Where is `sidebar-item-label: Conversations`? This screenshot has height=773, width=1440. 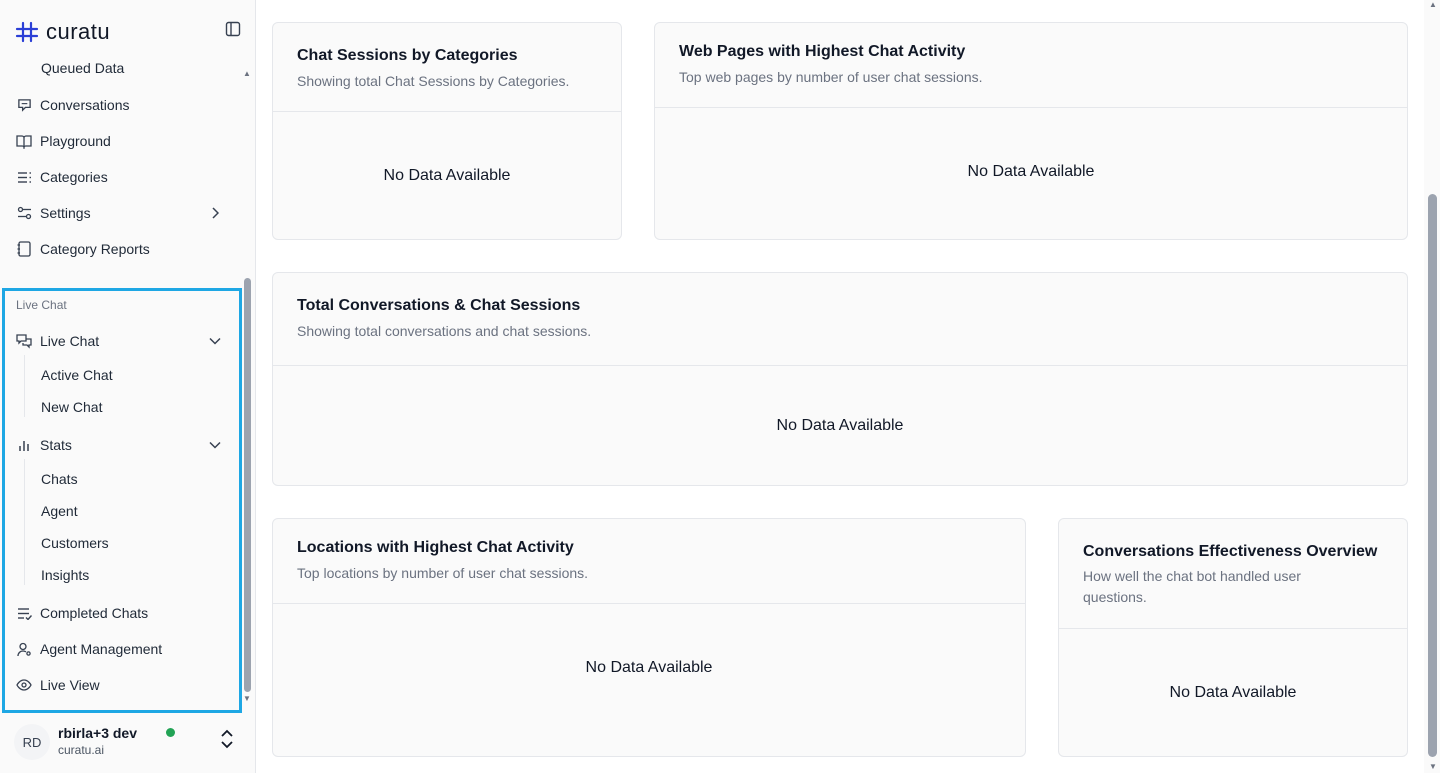 sidebar-item-label: Conversations is located at coordinates (85, 105).